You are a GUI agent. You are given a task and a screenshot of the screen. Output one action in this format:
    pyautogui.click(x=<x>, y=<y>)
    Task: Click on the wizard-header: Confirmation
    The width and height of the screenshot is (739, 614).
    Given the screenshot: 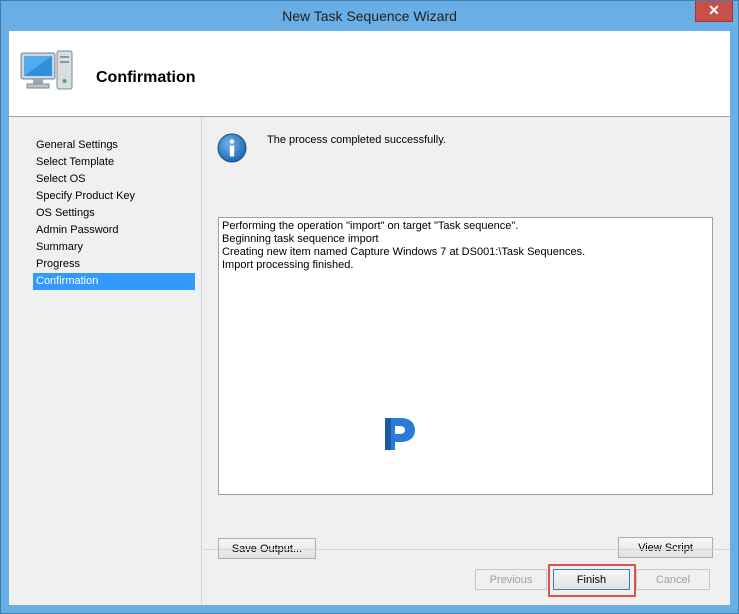 What is the action you would take?
    pyautogui.click(x=369, y=74)
    